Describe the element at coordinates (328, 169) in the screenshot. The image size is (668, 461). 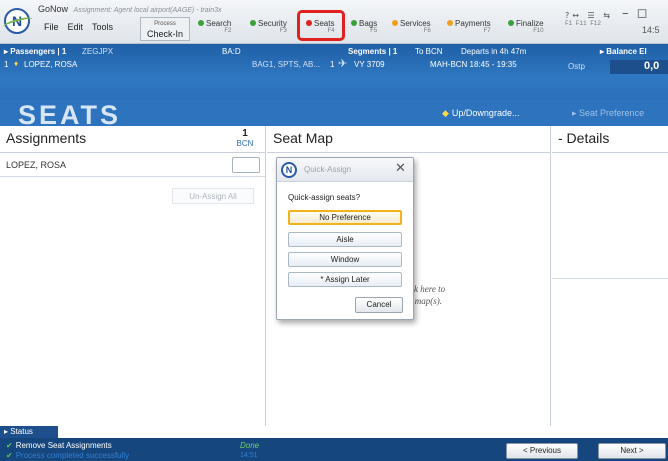
I see `dialog-title: Quick-Assign` at that location.